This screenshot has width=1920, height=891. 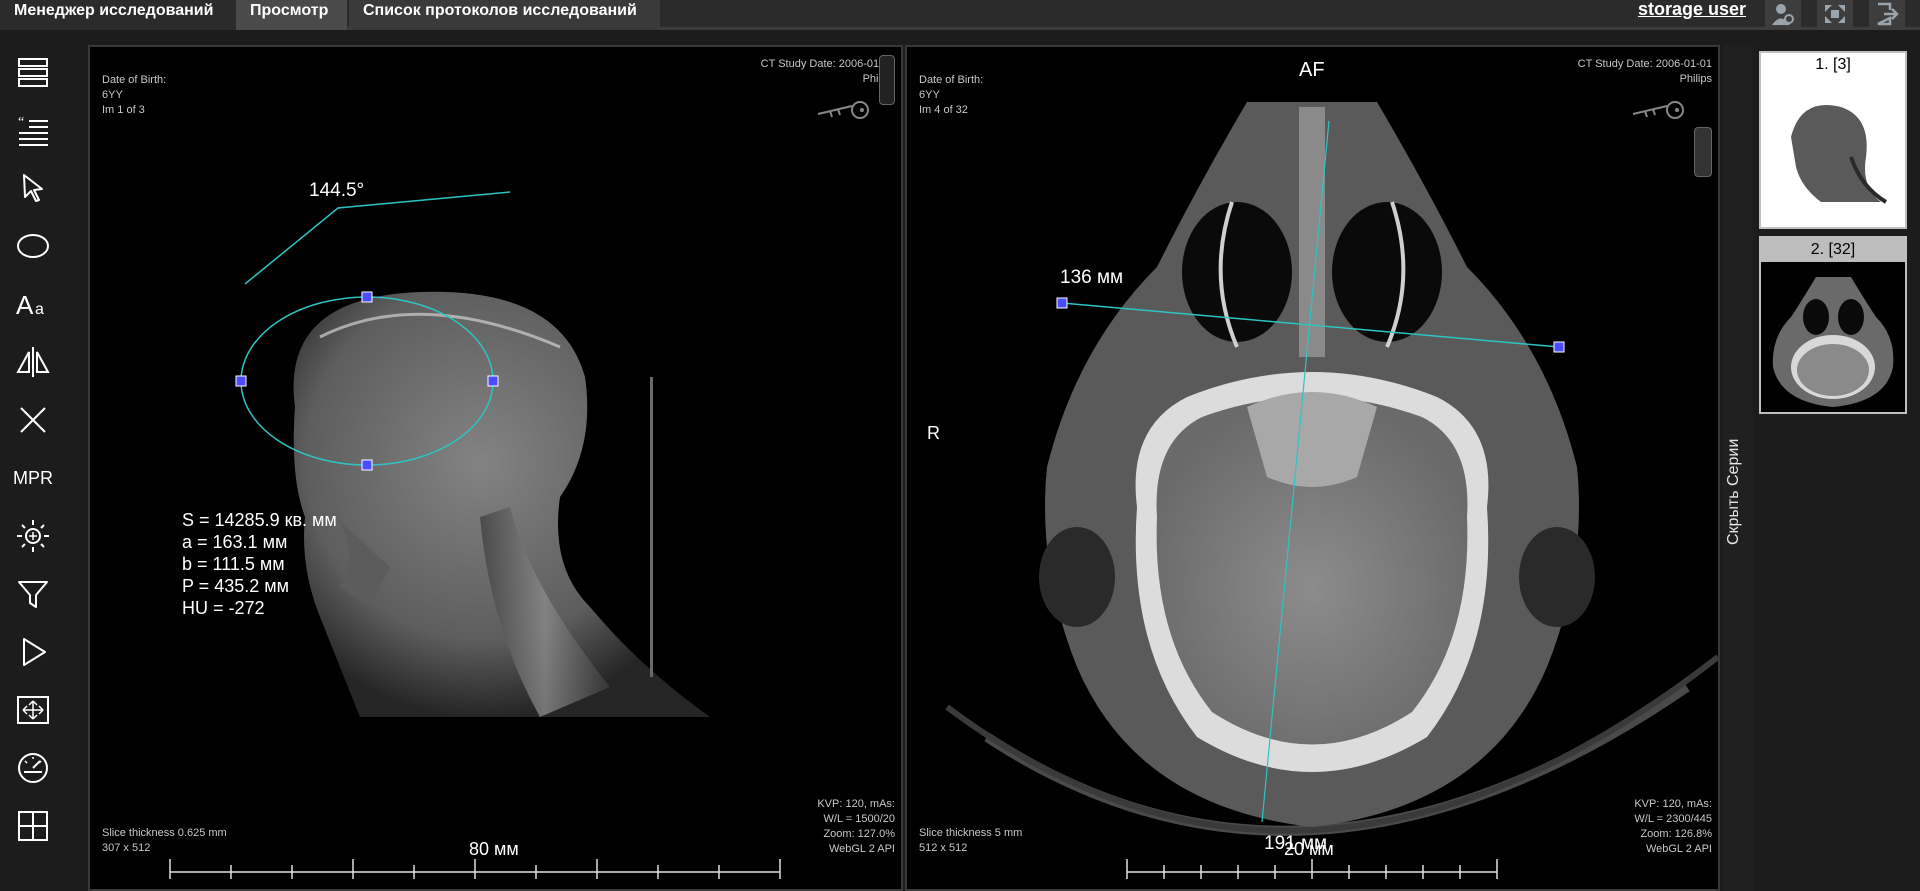 What do you see at coordinates (233, 564) in the screenshot?
I see `axis-b-stat: b = 111.5 мм` at bounding box center [233, 564].